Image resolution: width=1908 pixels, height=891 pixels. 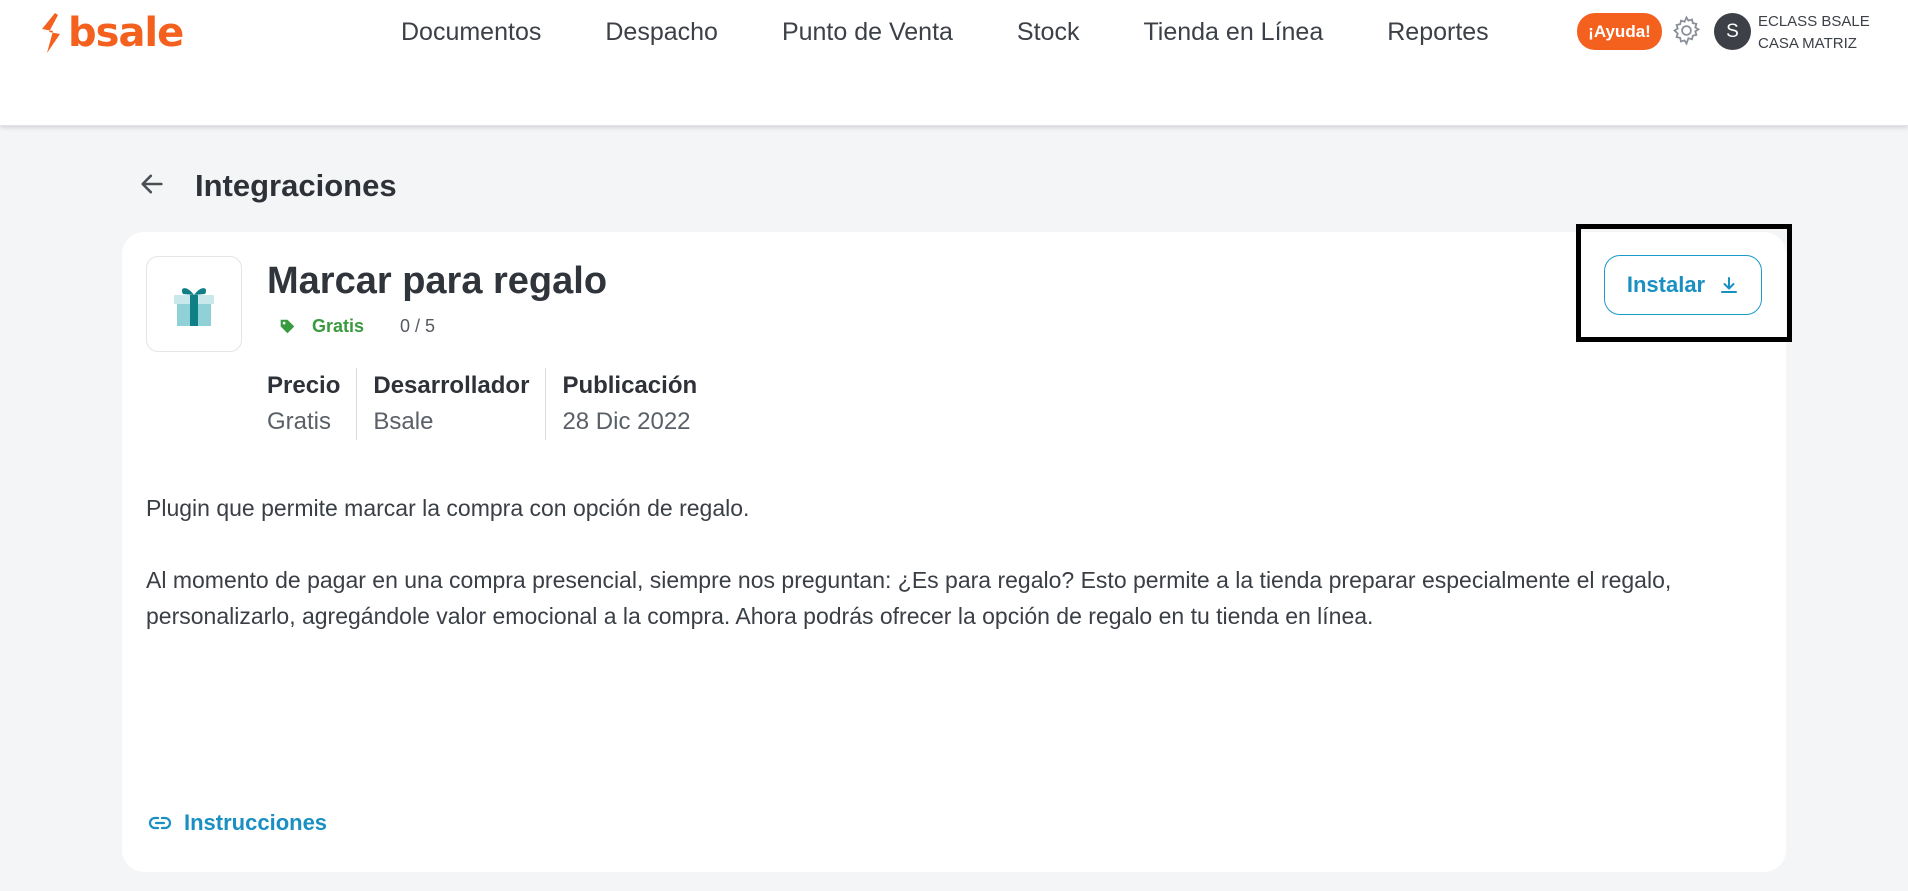 What do you see at coordinates (287, 326) in the screenshot?
I see `price-tag-icon` at bounding box center [287, 326].